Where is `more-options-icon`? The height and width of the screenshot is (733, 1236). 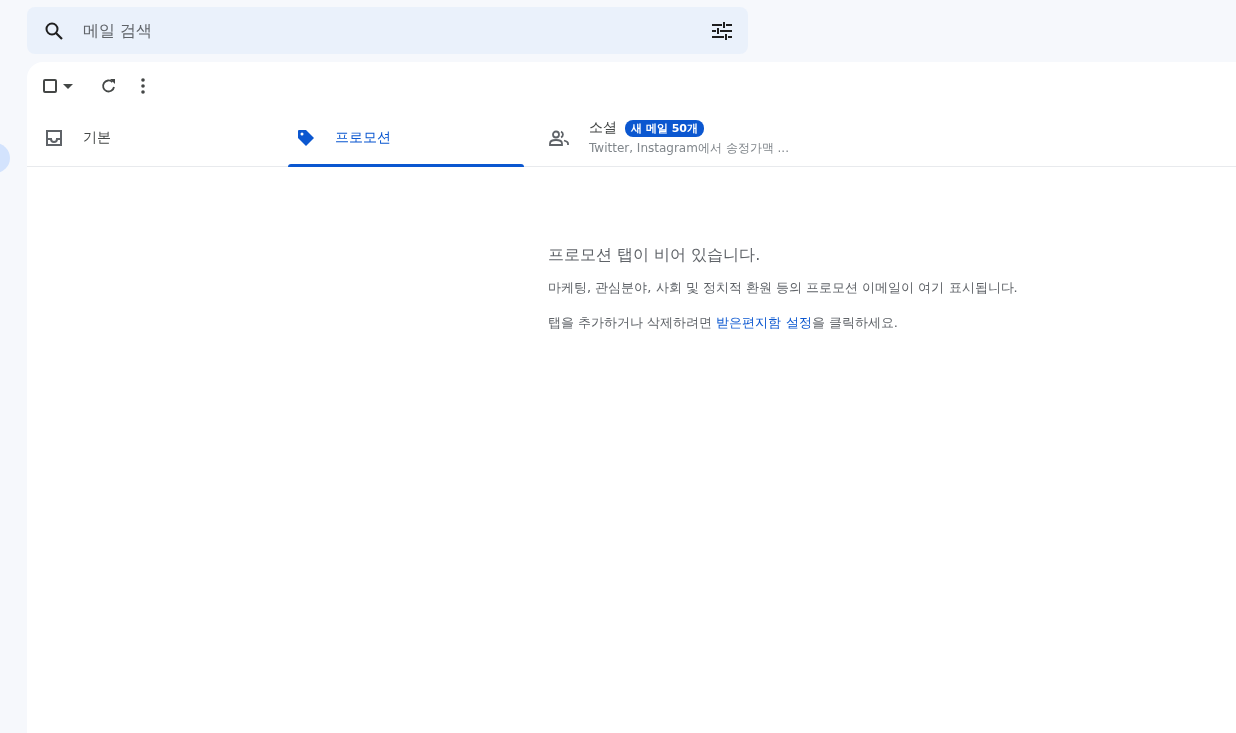 more-options-icon is located at coordinates (143, 86).